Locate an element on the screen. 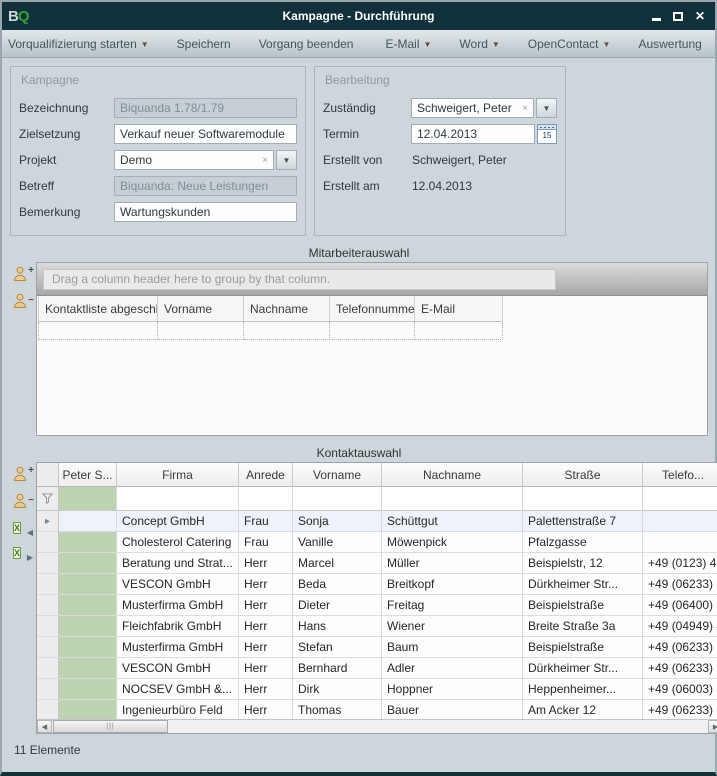 Image resolution: width=717 pixels, height=776 pixels. termin-datefield: 12.04.2013 15 is located at coordinates (484, 134).